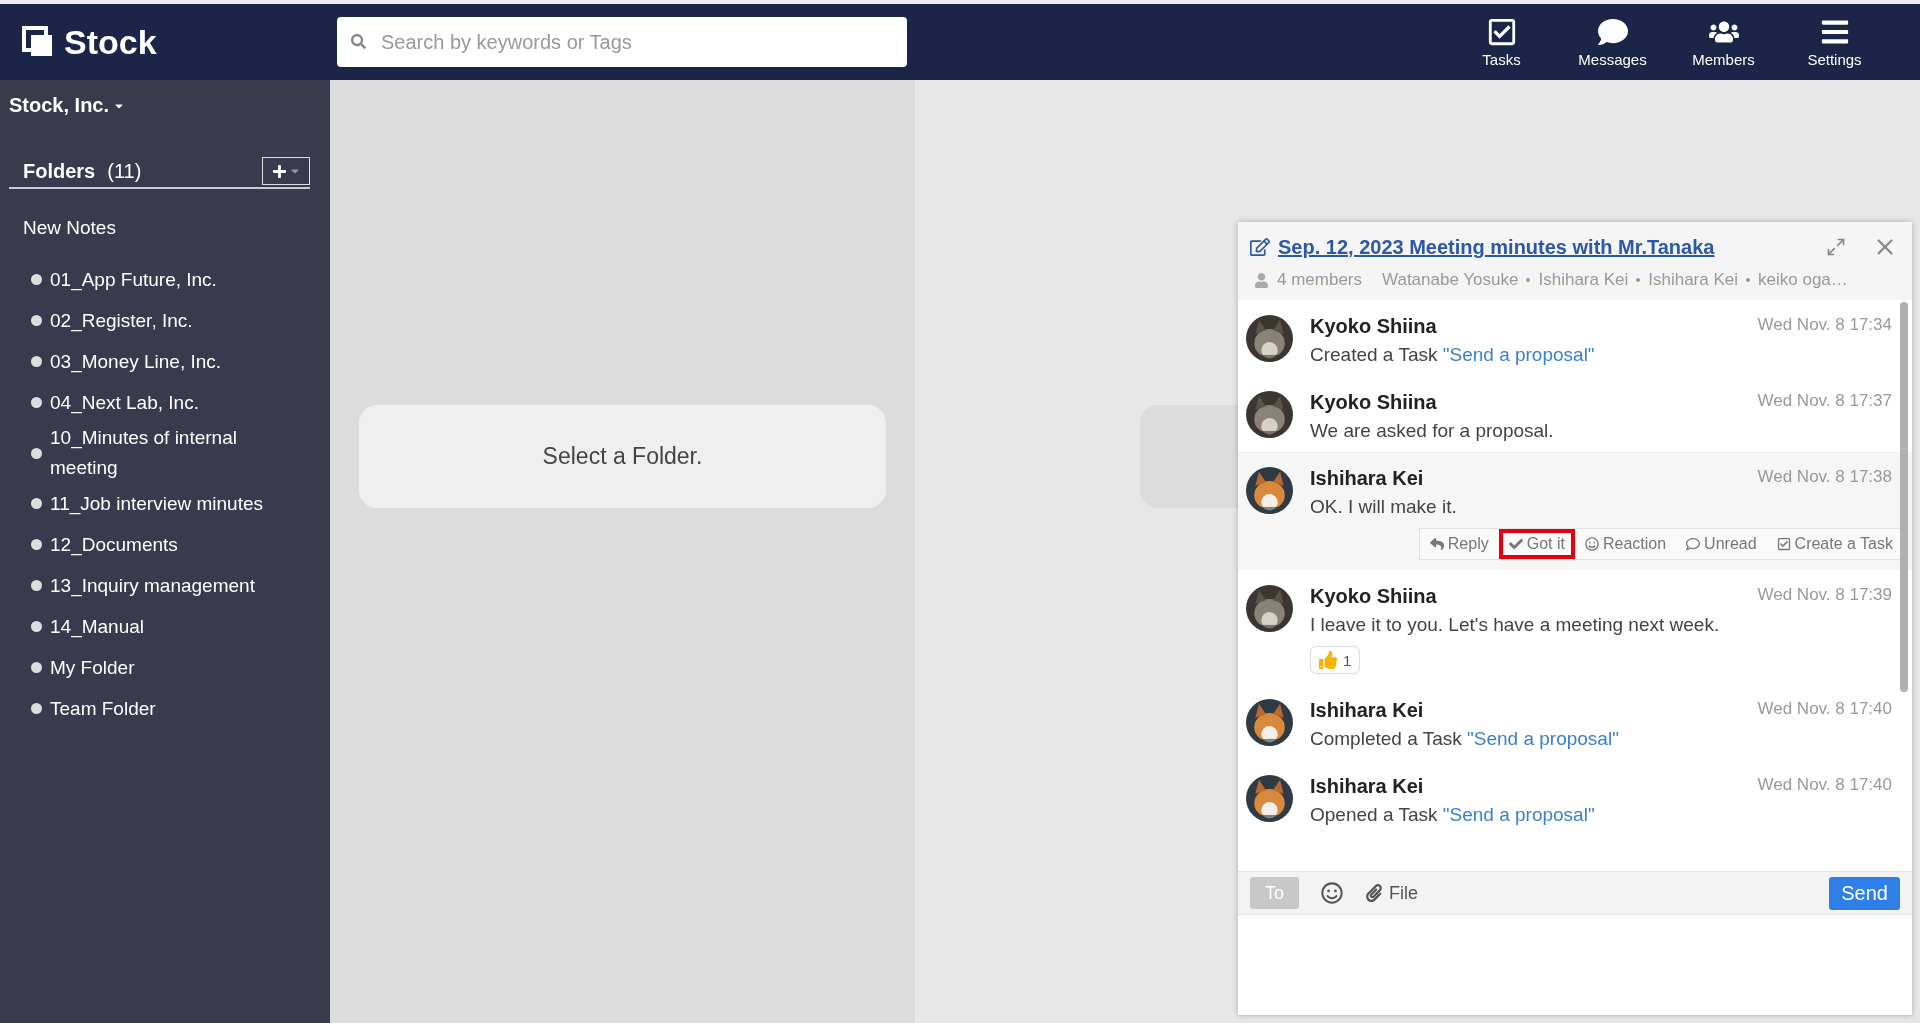  What do you see at coordinates (1536, 544) in the screenshot?
I see `action-button: Got it` at bounding box center [1536, 544].